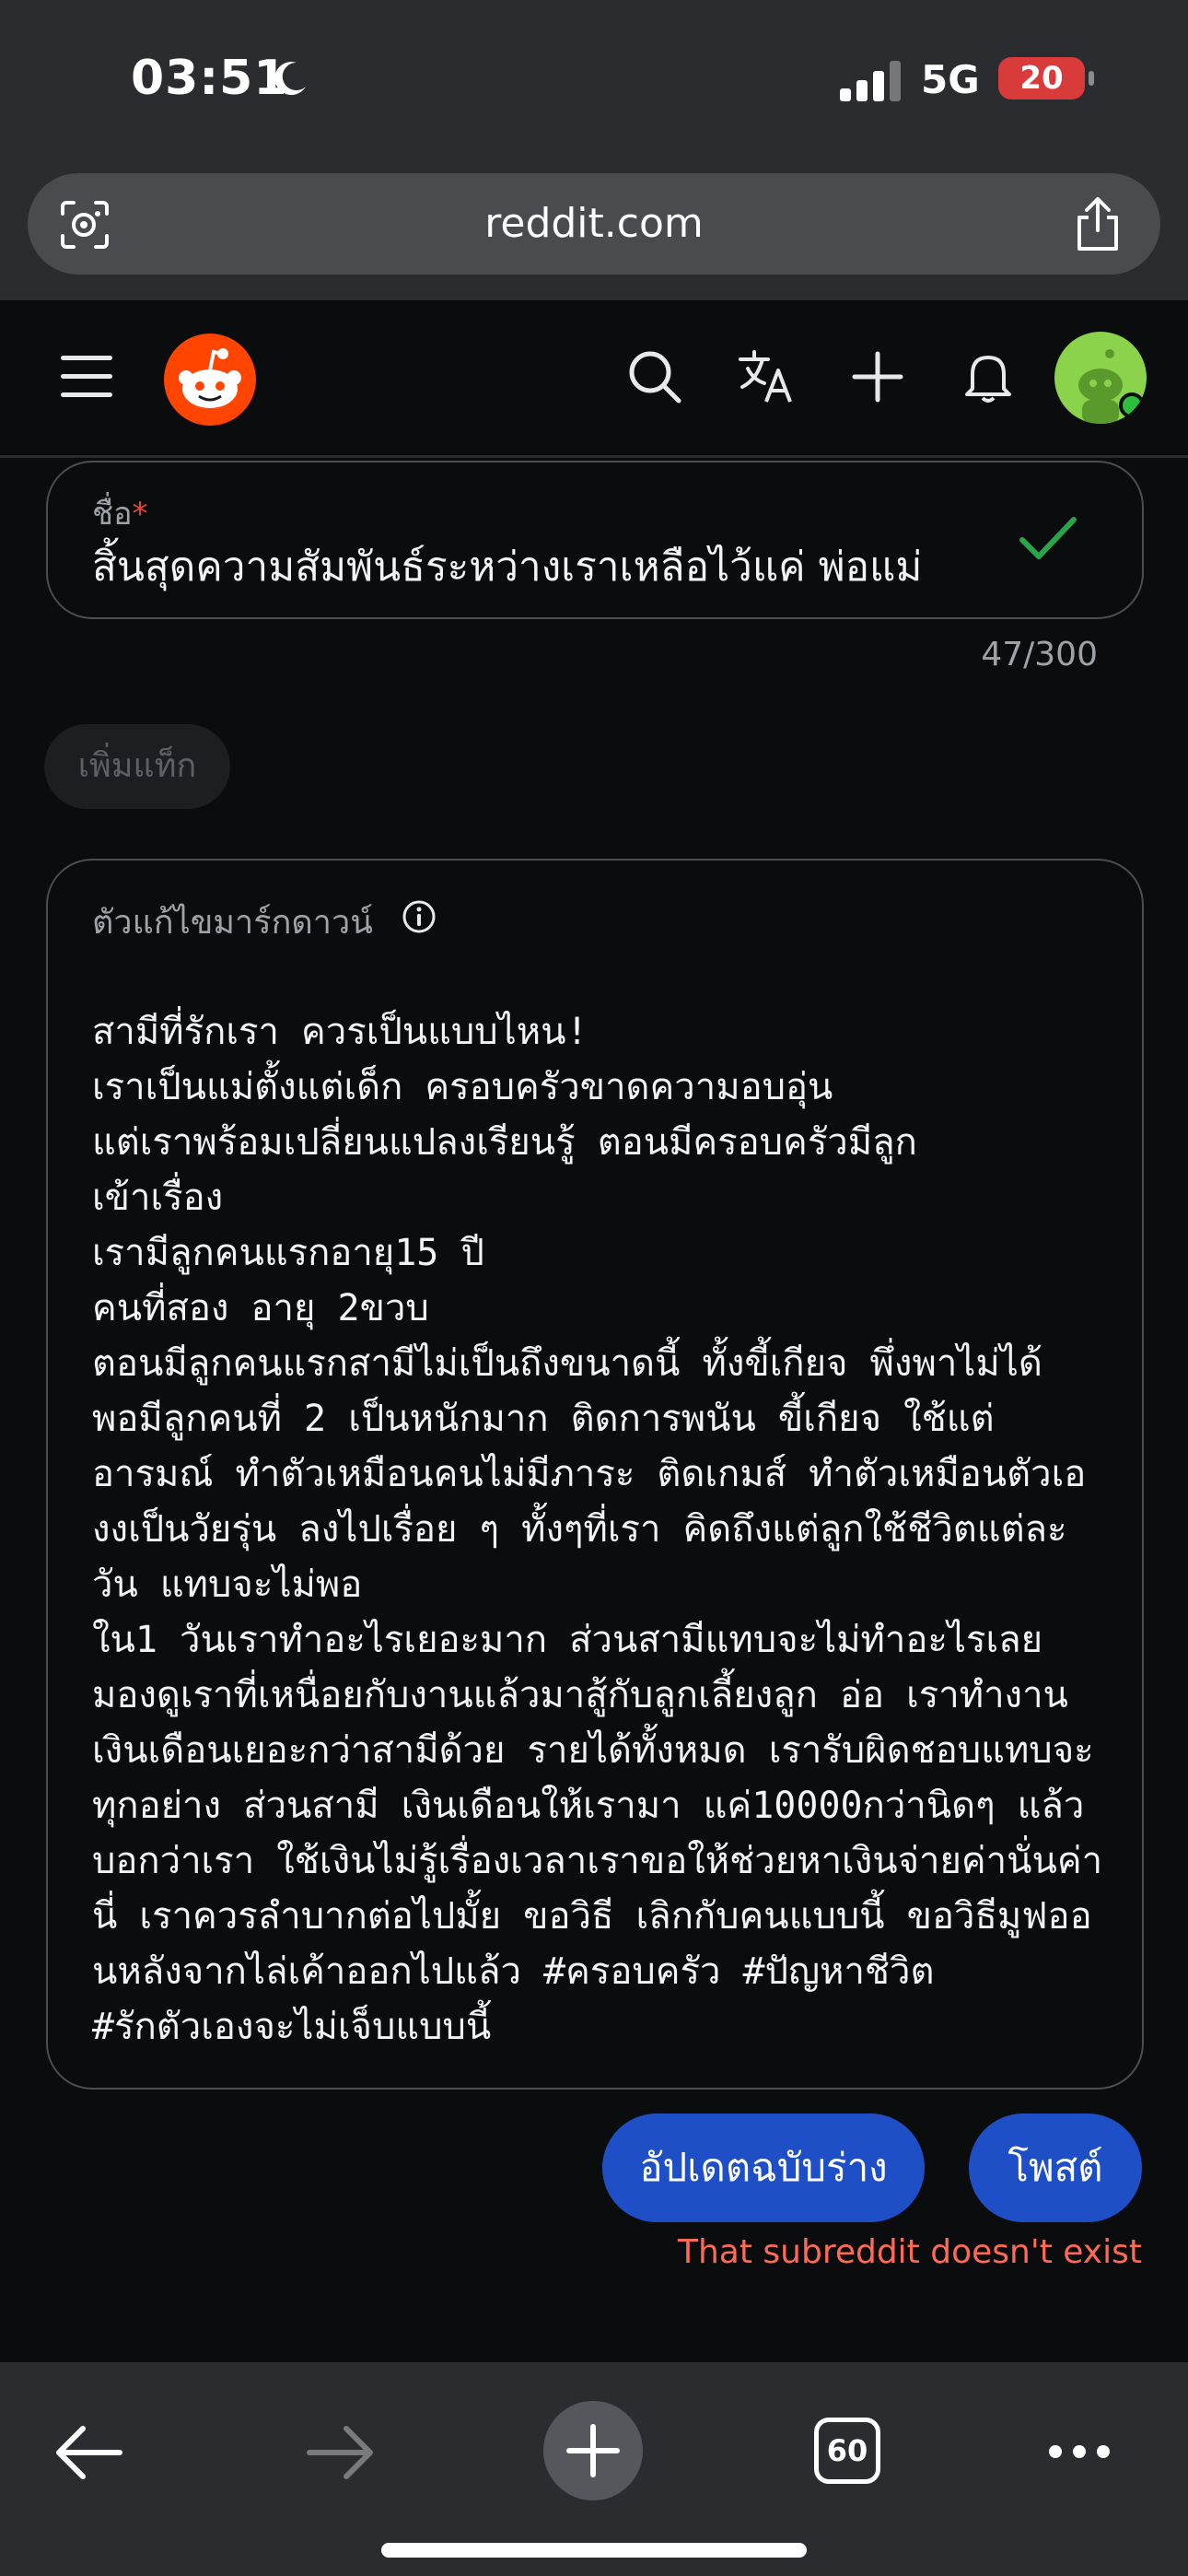 This screenshot has width=1188, height=2576. I want to click on translate-icon, so click(765, 376).